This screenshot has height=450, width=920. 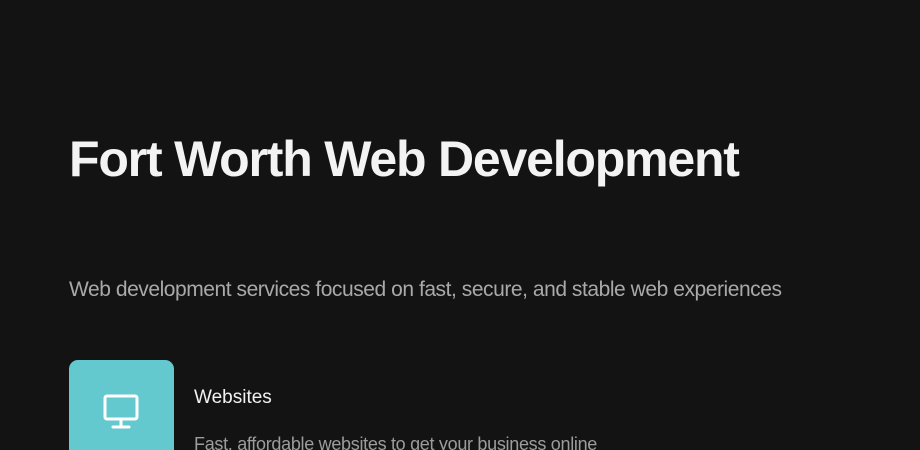 What do you see at coordinates (233, 397) in the screenshot?
I see `service-title: Websites` at bounding box center [233, 397].